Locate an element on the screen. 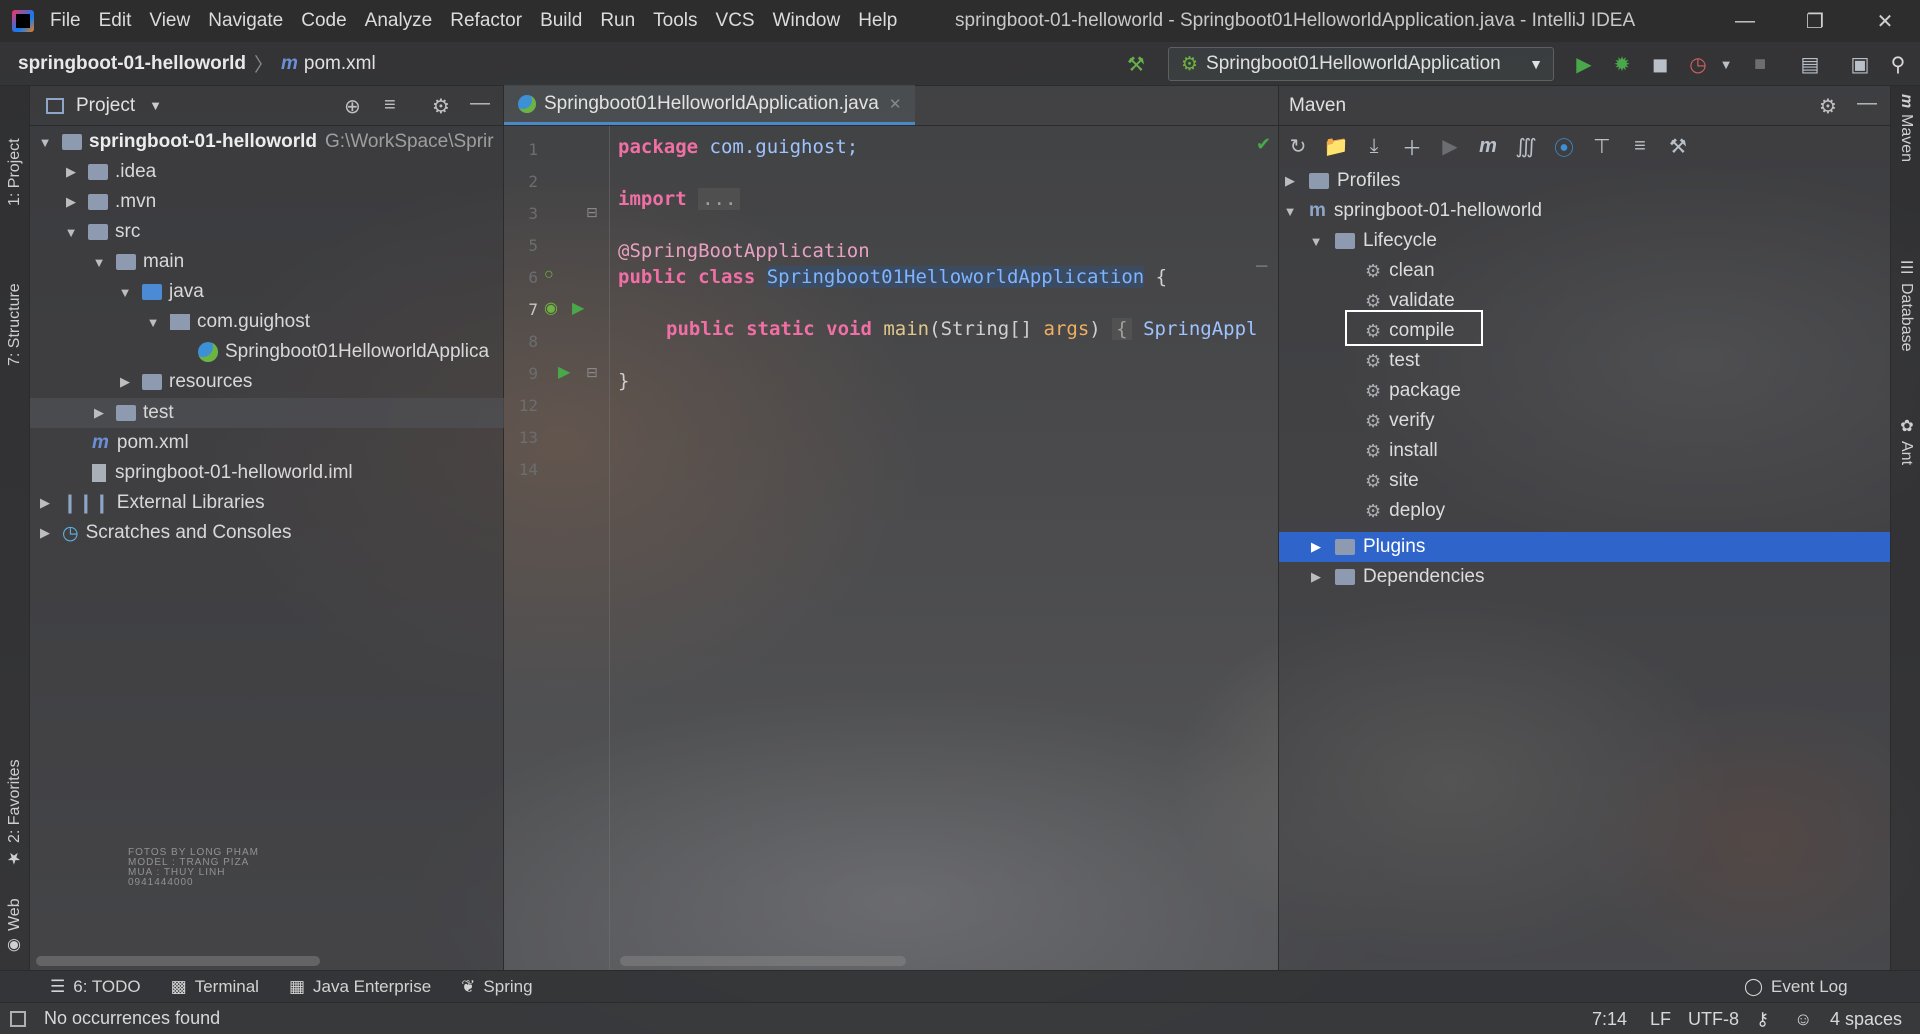  menu-refactor: Refactor is located at coordinates (486, 21).